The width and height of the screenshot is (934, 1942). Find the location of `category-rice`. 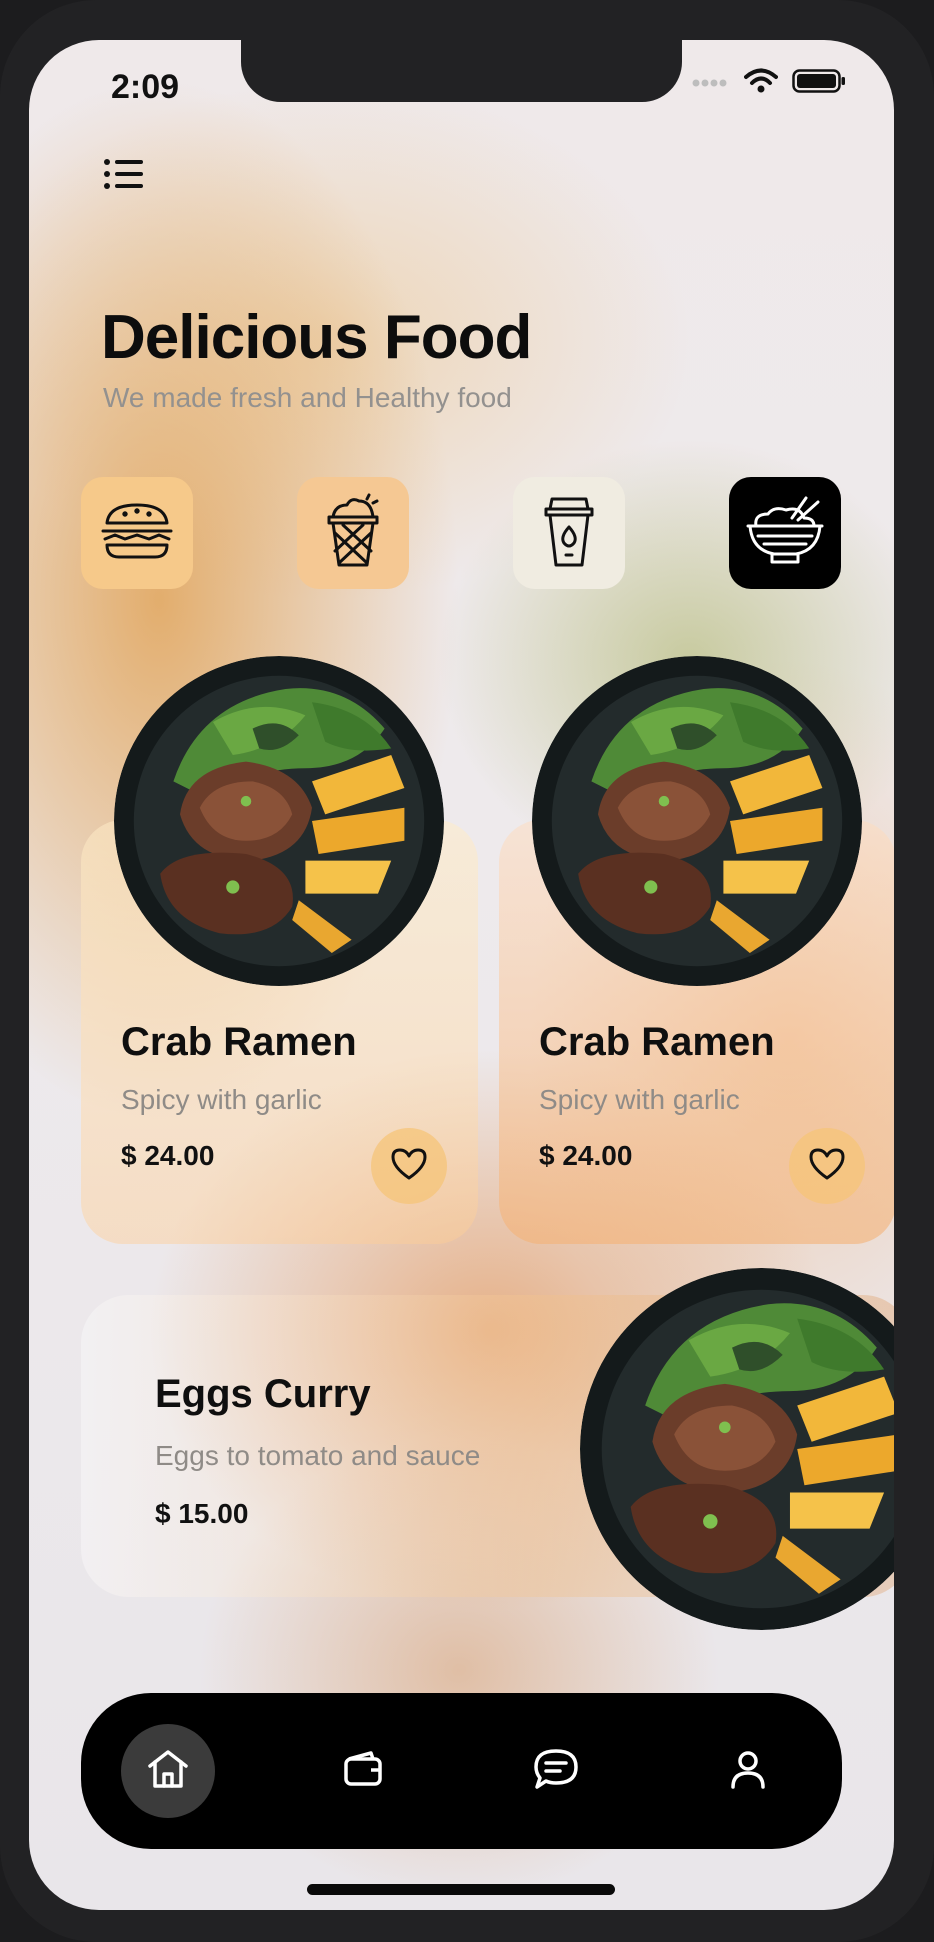

category-rice is located at coordinates (785, 533).